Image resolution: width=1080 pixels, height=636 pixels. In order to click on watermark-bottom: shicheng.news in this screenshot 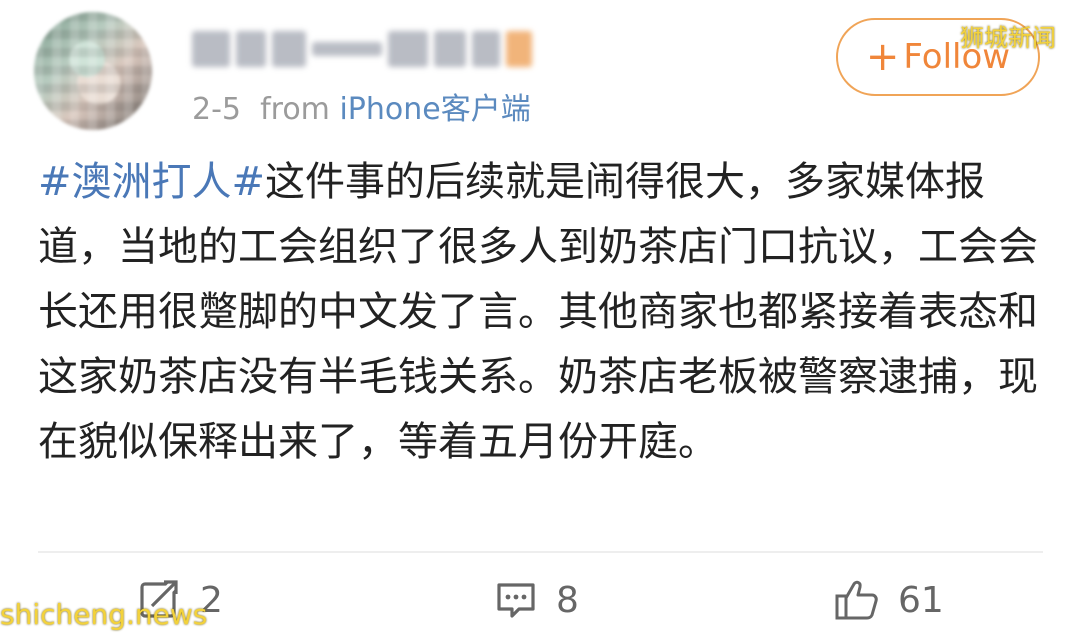, I will do `click(104, 614)`.